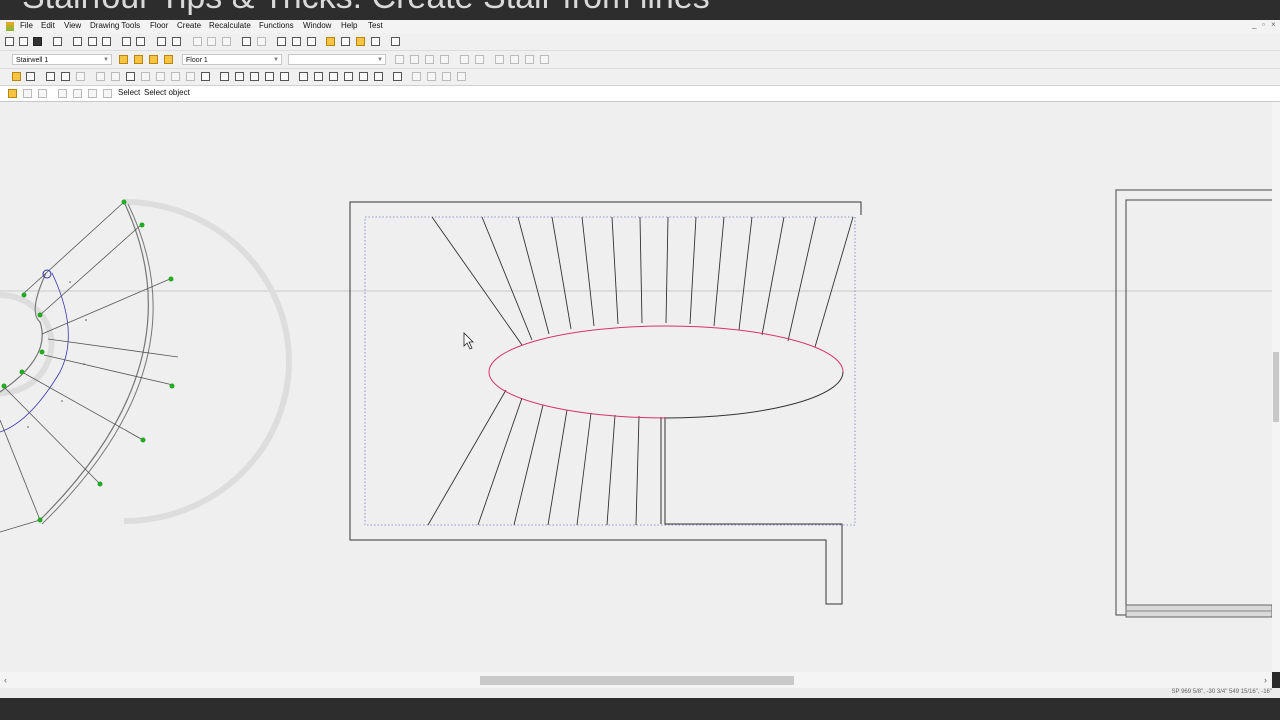  Describe the element at coordinates (72, 25) in the screenshot. I see `menu-view: View` at that location.